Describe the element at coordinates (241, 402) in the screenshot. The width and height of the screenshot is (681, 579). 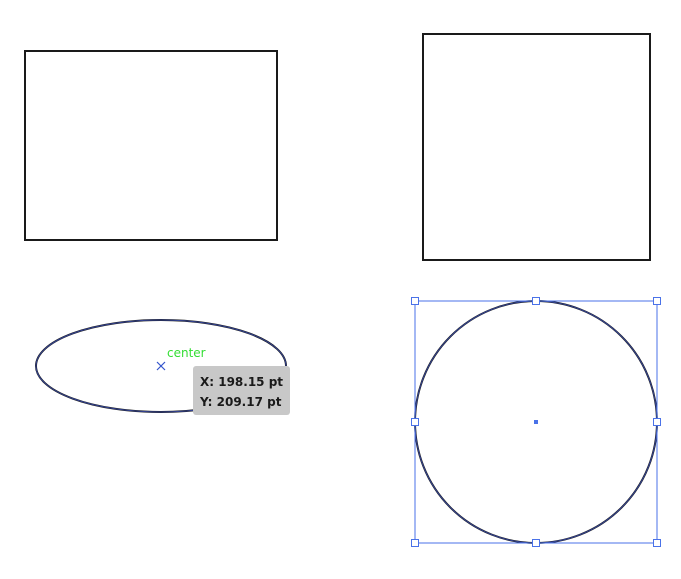
I see `tooltip-y-value: Y: 209.17 pt` at that location.